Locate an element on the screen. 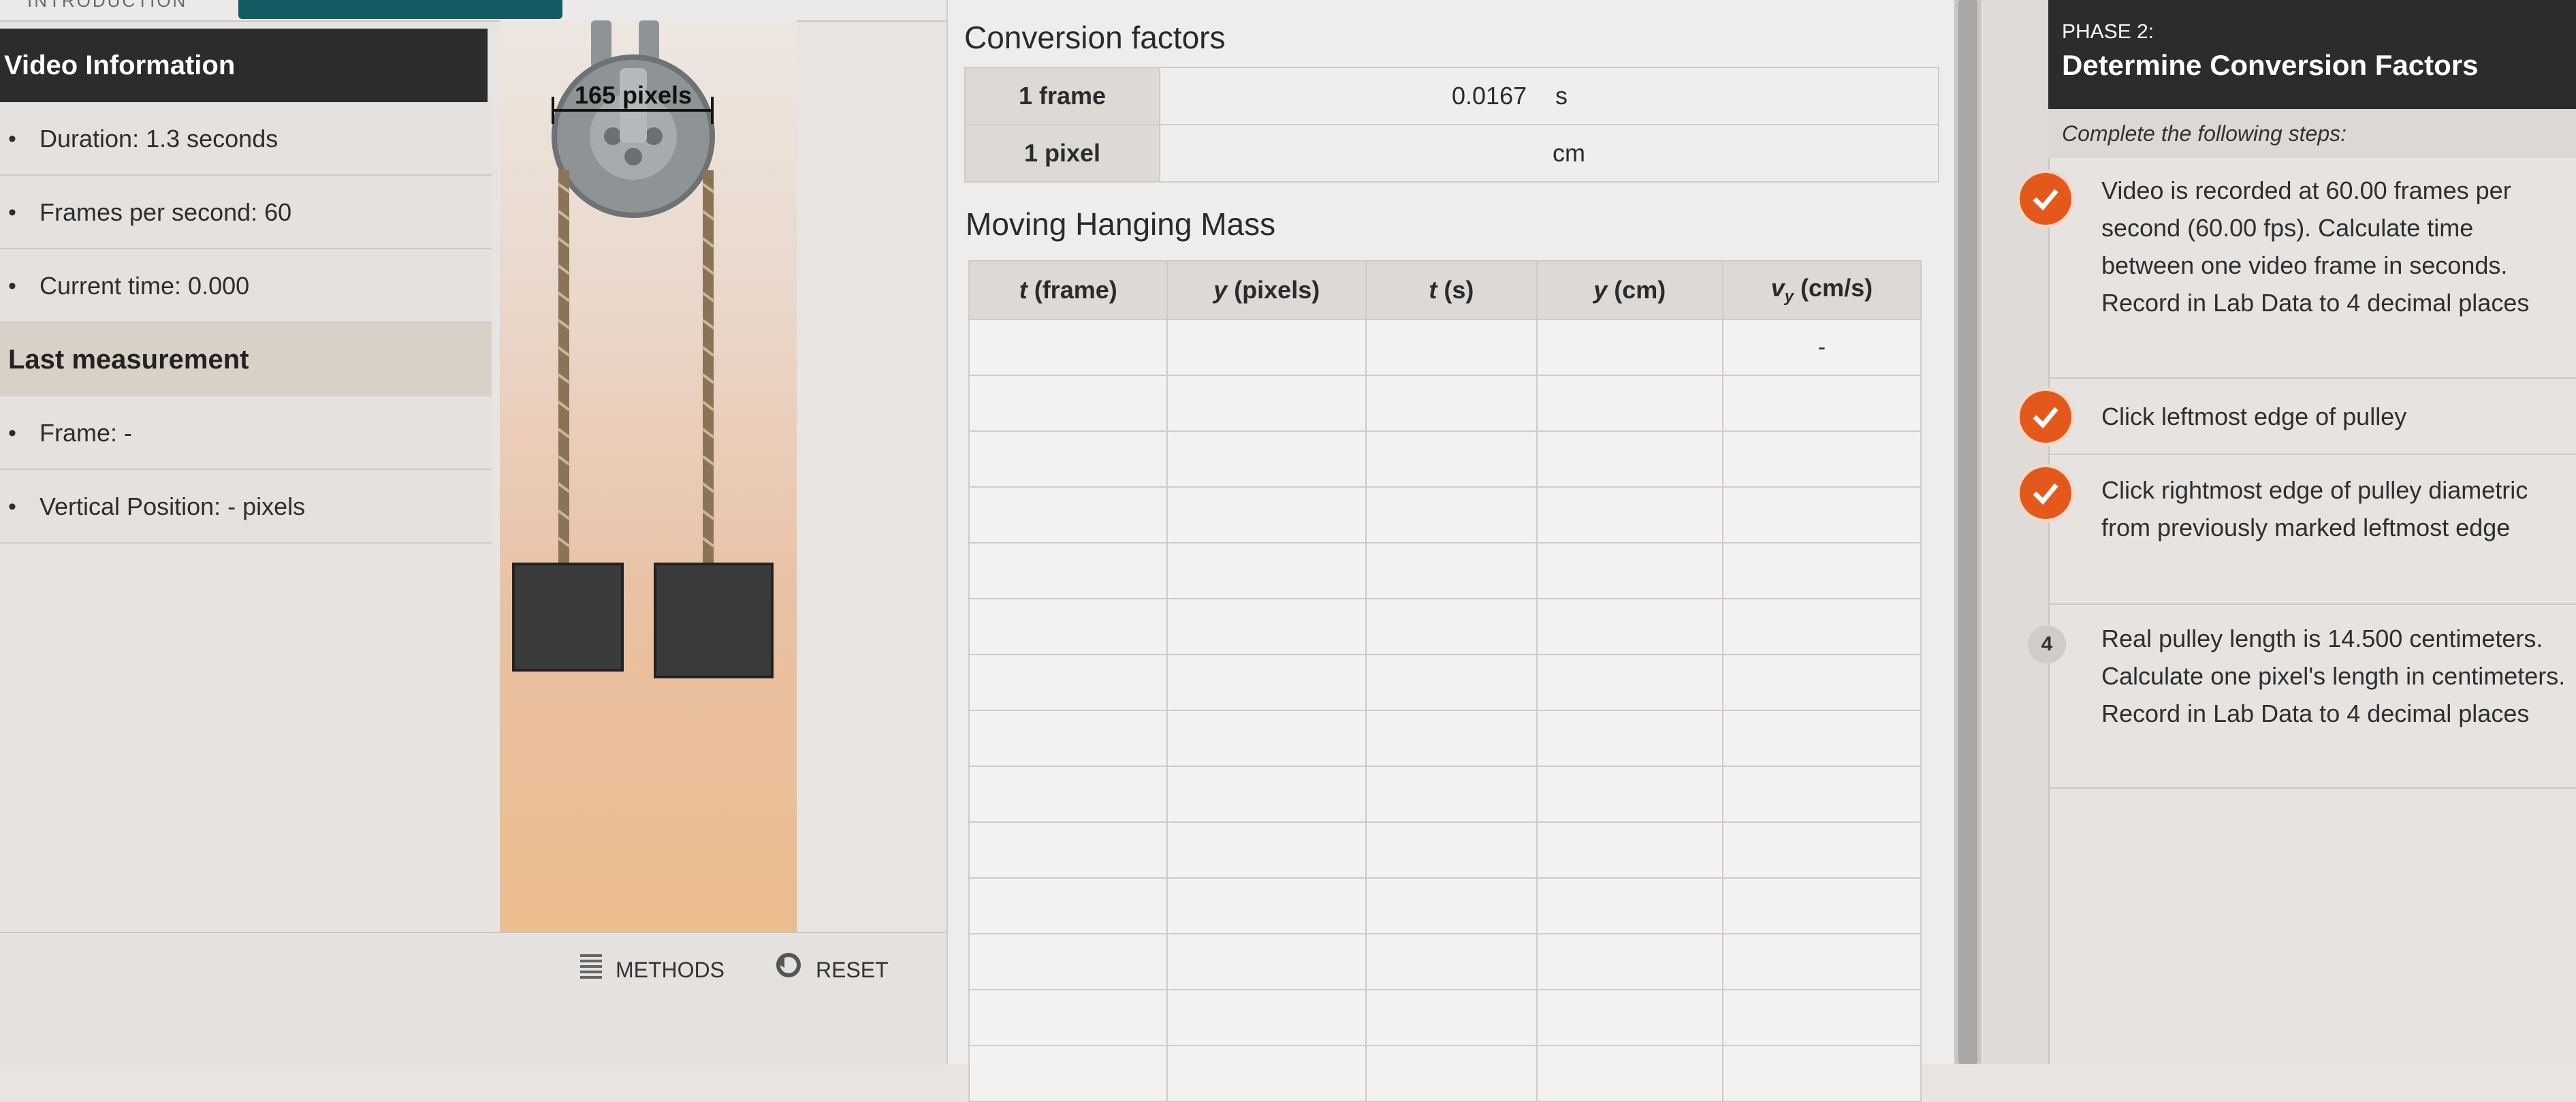 The width and height of the screenshot is (2576, 1102). frame-text: Frame: - is located at coordinates (86, 433).